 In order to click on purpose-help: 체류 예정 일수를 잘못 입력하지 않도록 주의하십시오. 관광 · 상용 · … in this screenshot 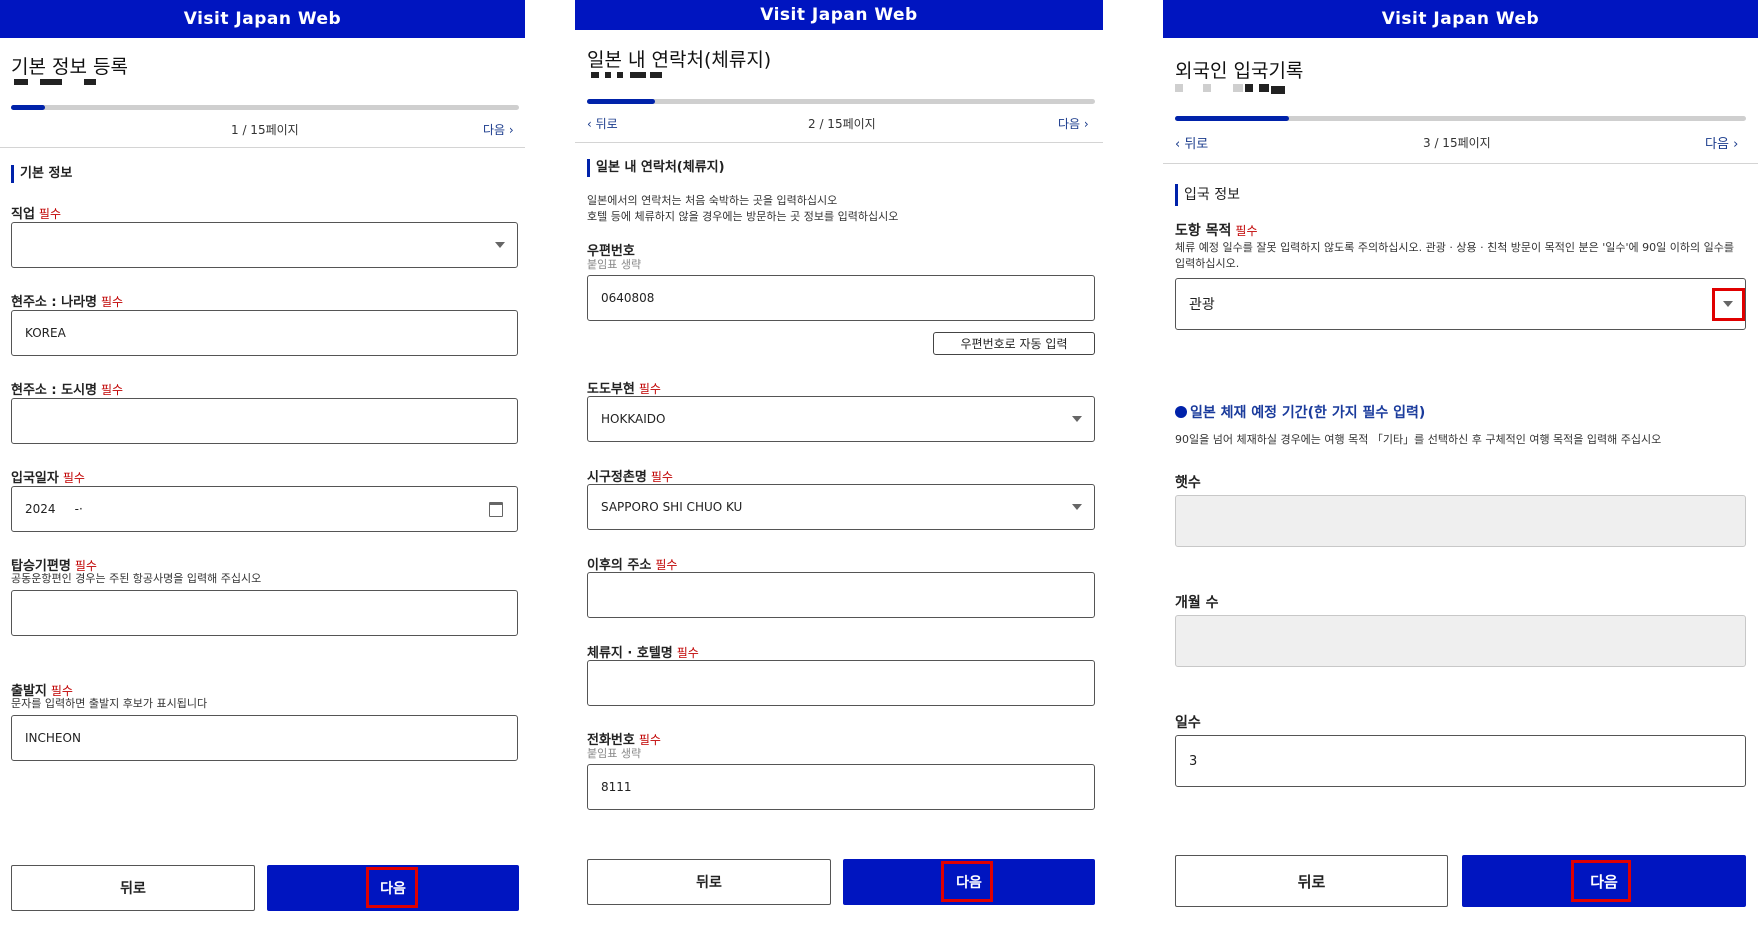, I will do `click(1454, 255)`.